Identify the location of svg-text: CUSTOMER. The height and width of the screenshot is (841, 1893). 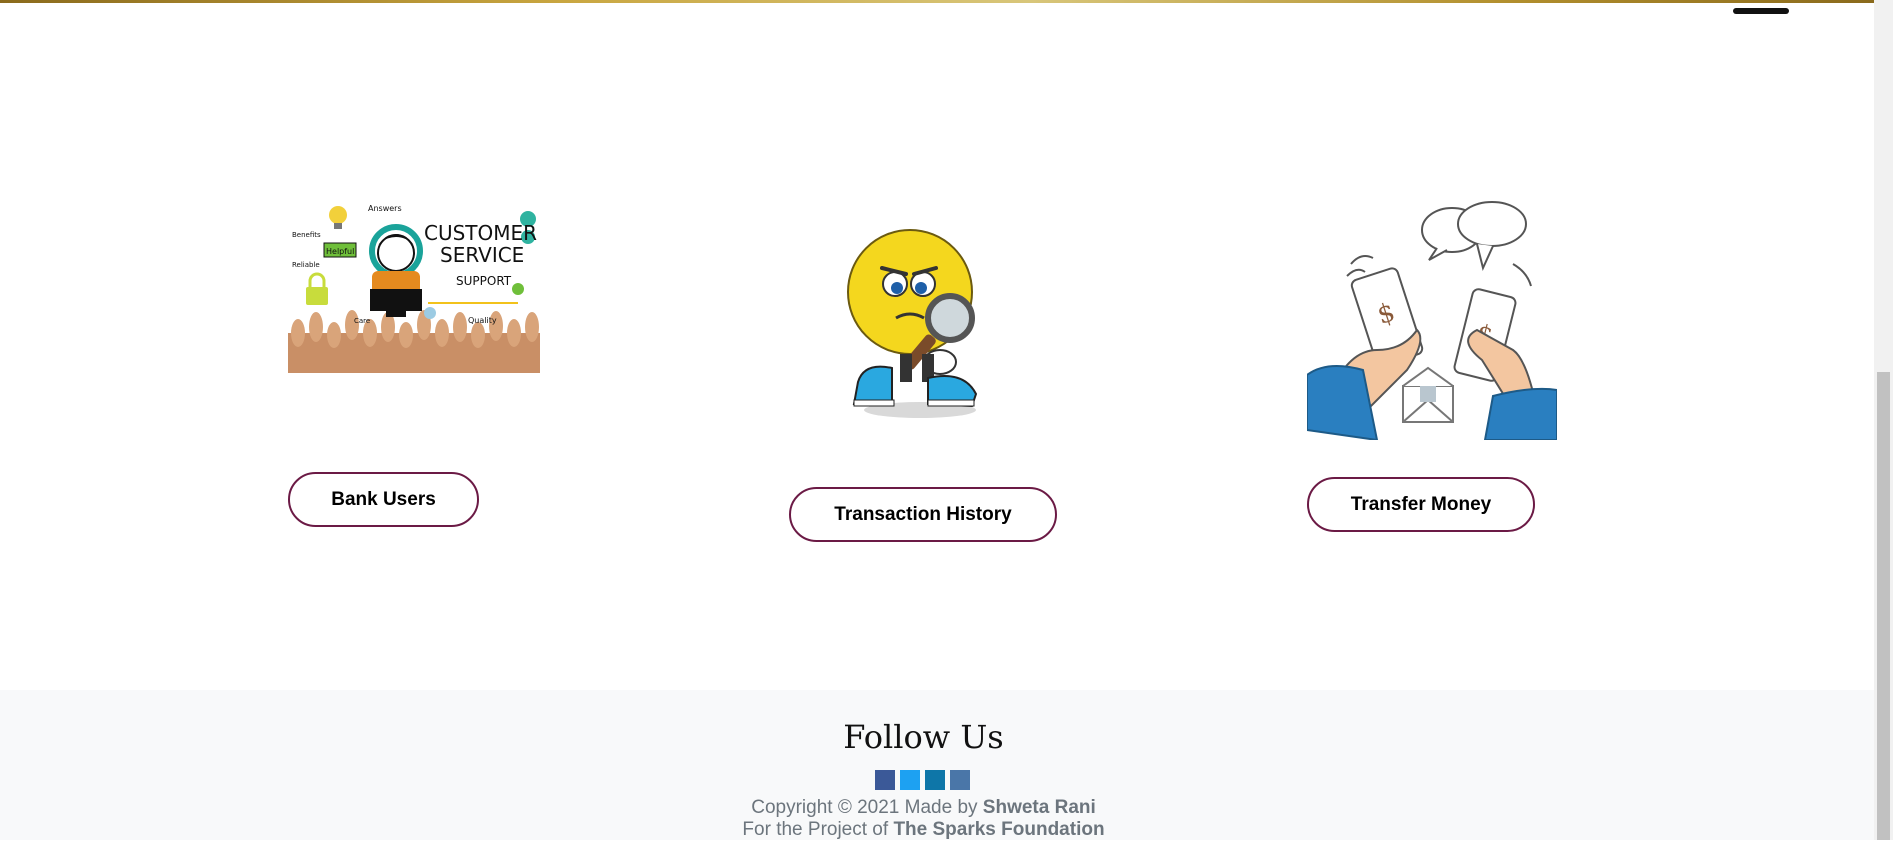
(480, 233).